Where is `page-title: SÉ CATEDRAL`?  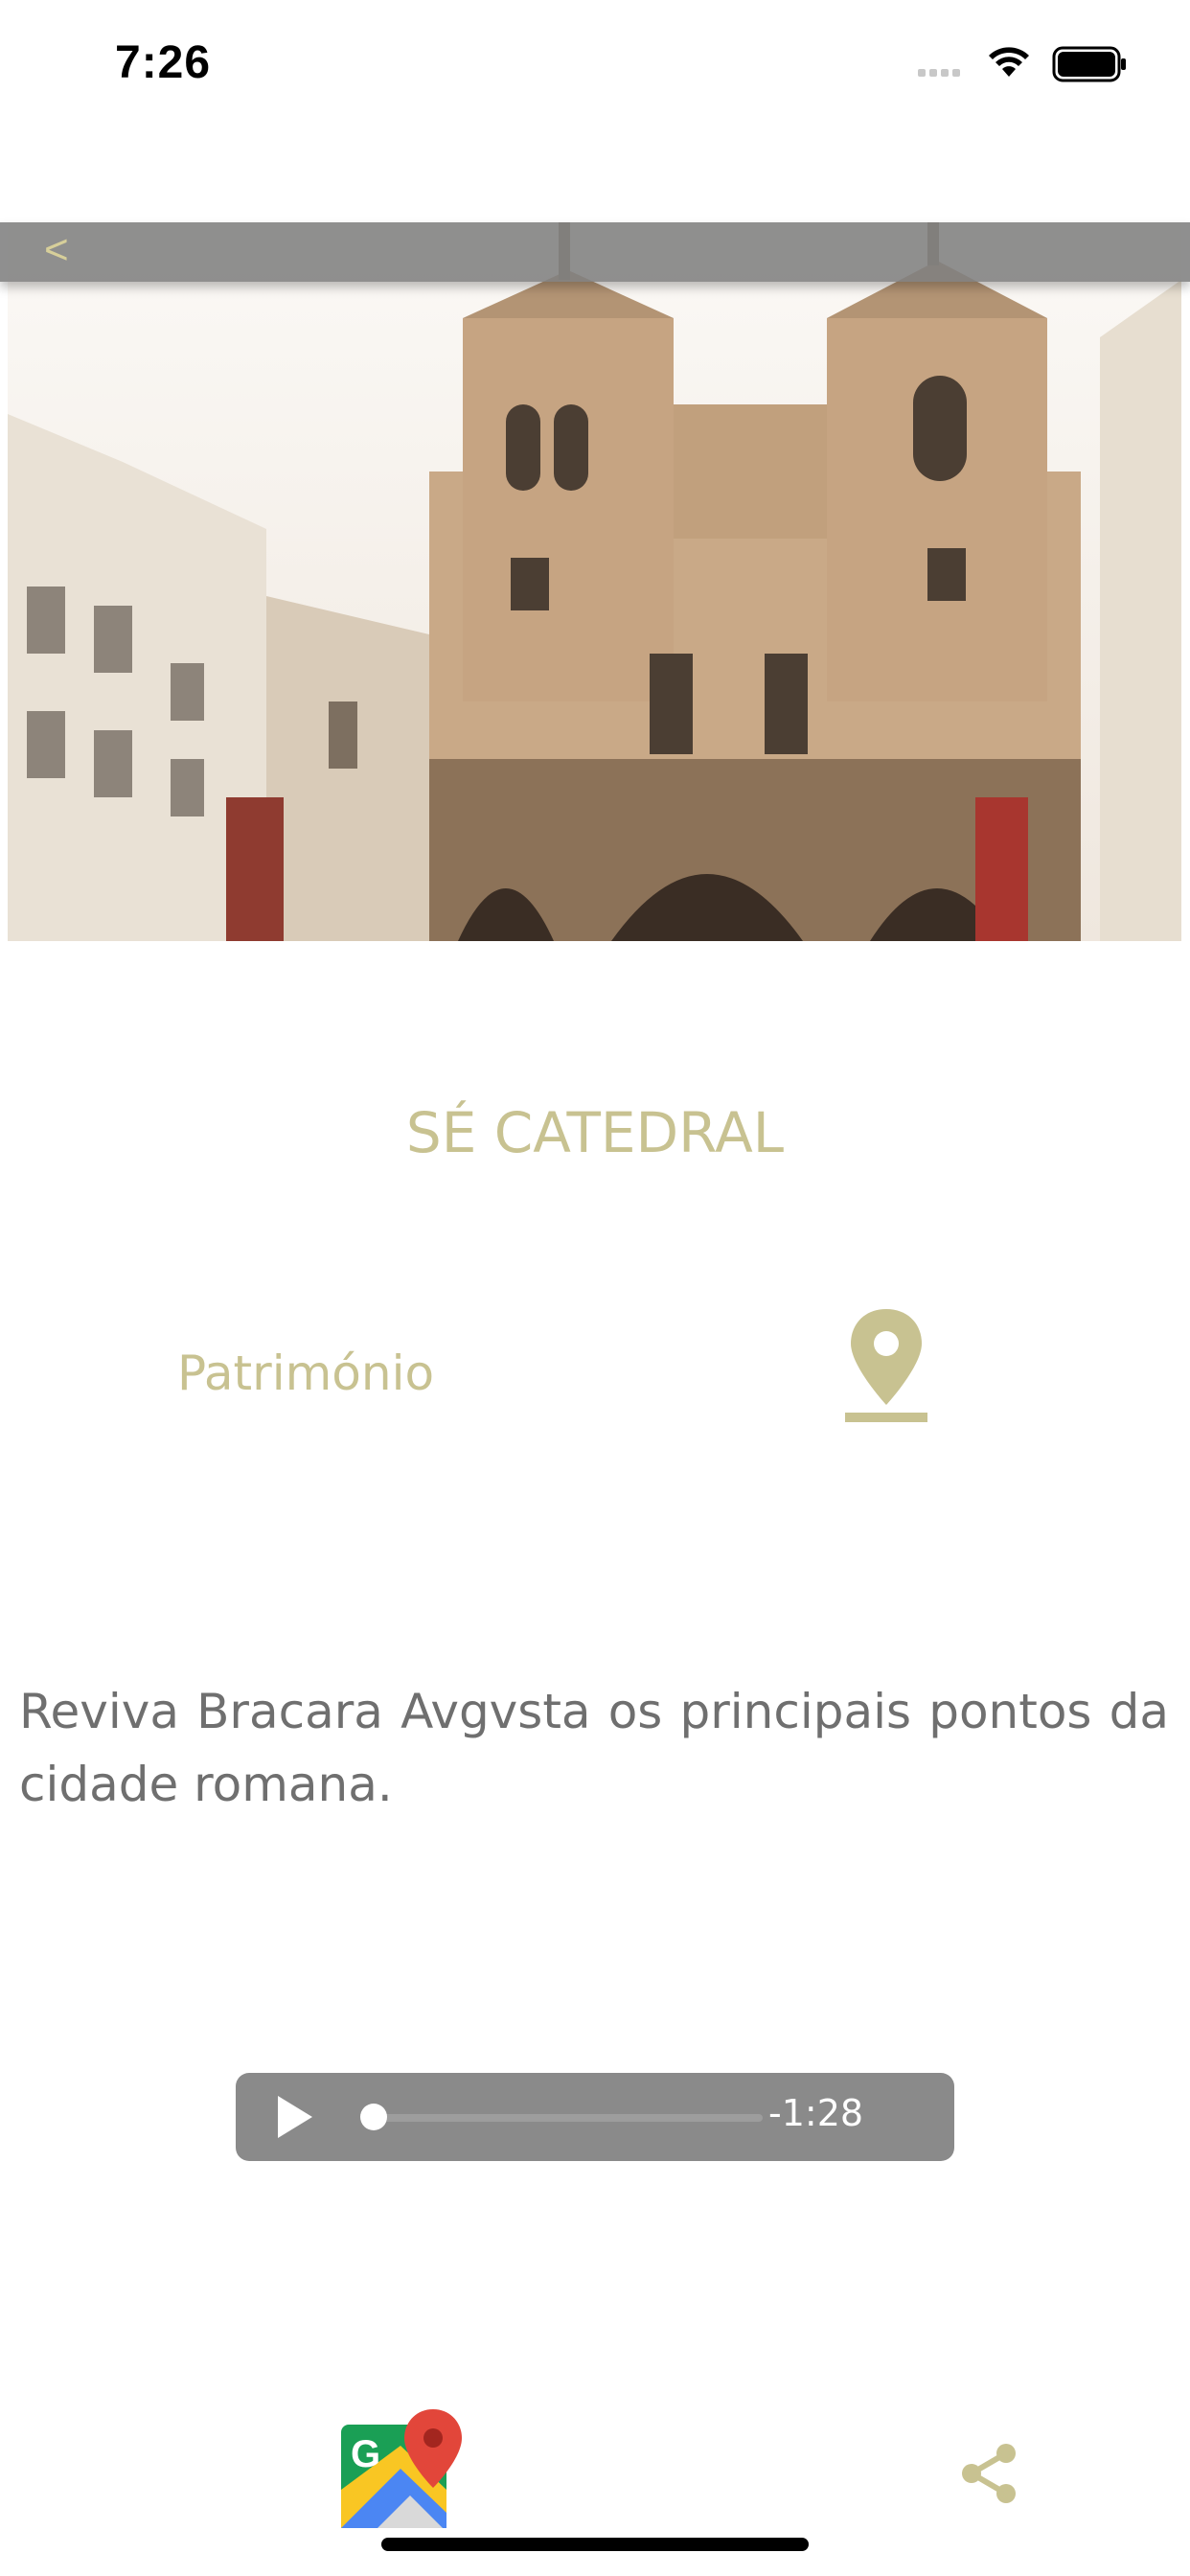 page-title: SÉ CATEDRAL is located at coordinates (595, 1132).